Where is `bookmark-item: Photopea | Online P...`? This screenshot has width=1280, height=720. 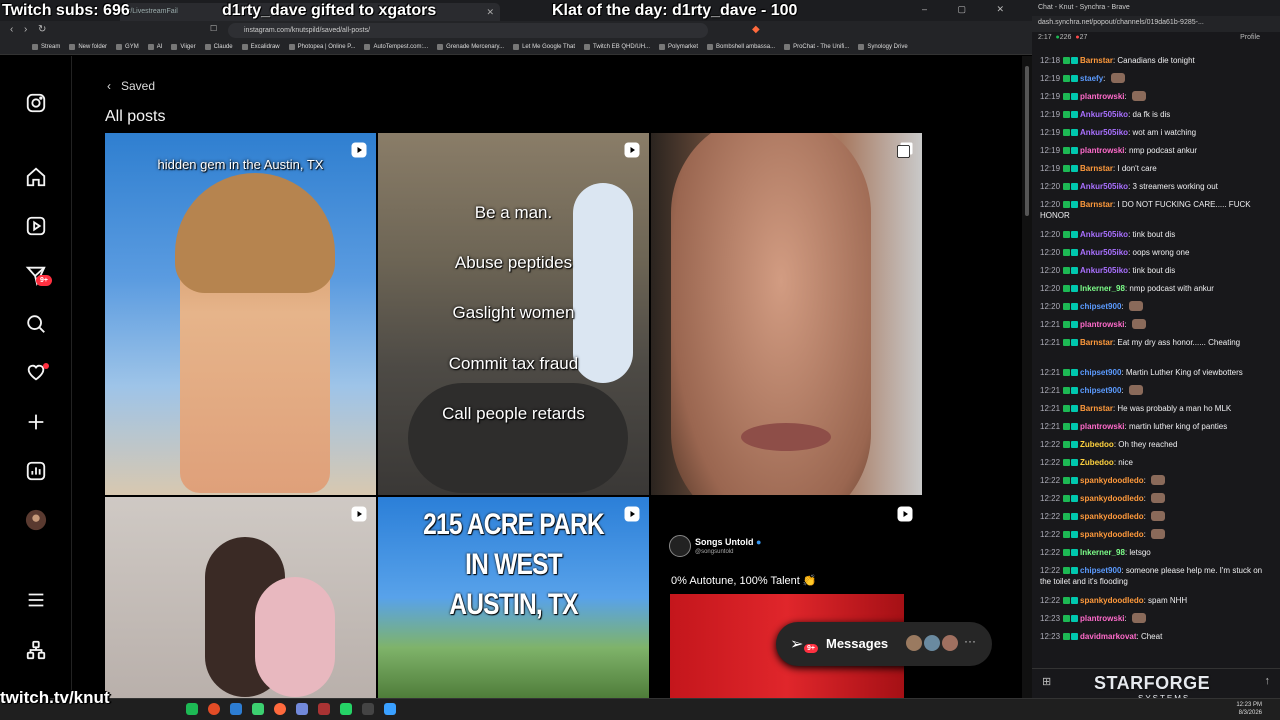
bookmark-item: Photopea | Online P... is located at coordinates (321, 47).